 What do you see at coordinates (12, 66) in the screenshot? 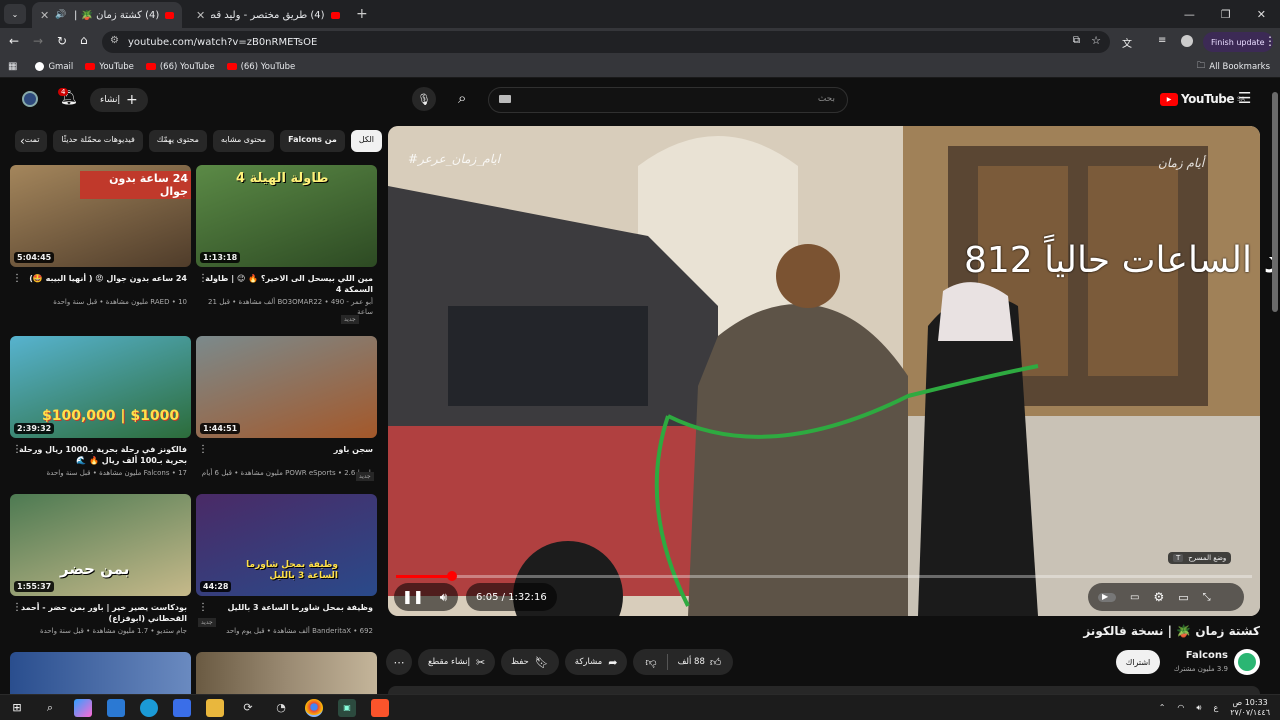
I see `apps-grid-icon: ▦` at bounding box center [12, 66].